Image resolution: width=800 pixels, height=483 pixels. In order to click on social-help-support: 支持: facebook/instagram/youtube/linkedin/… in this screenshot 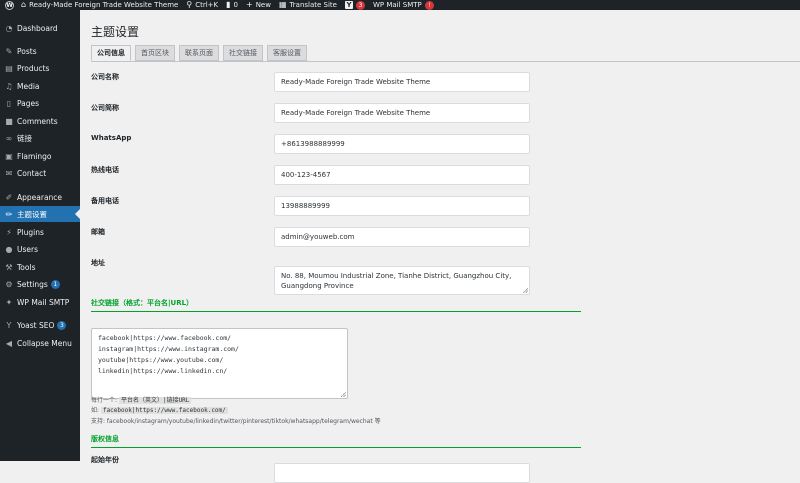, I will do `click(236, 421)`.